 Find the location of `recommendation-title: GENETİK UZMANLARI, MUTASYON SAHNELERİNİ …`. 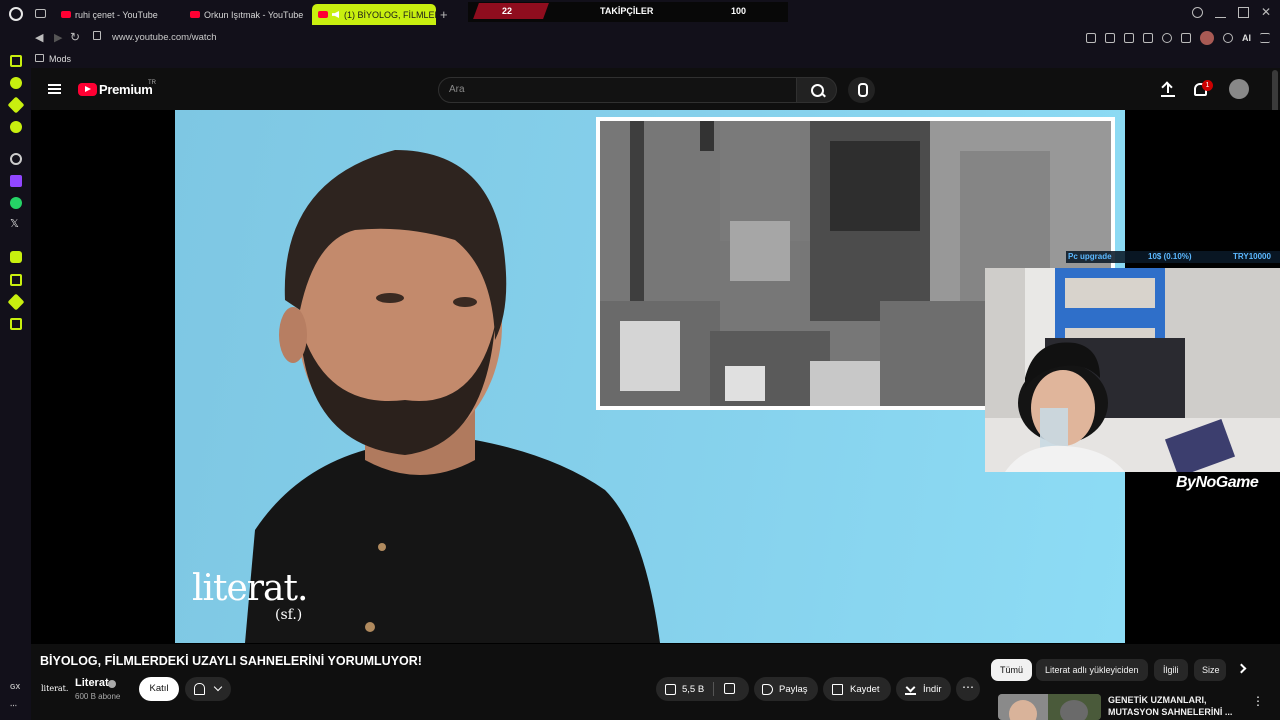

recommendation-title: GENETİK UZMANLARI, MUTASYON SAHNELERİNİ … is located at coordinates (1178, 706).